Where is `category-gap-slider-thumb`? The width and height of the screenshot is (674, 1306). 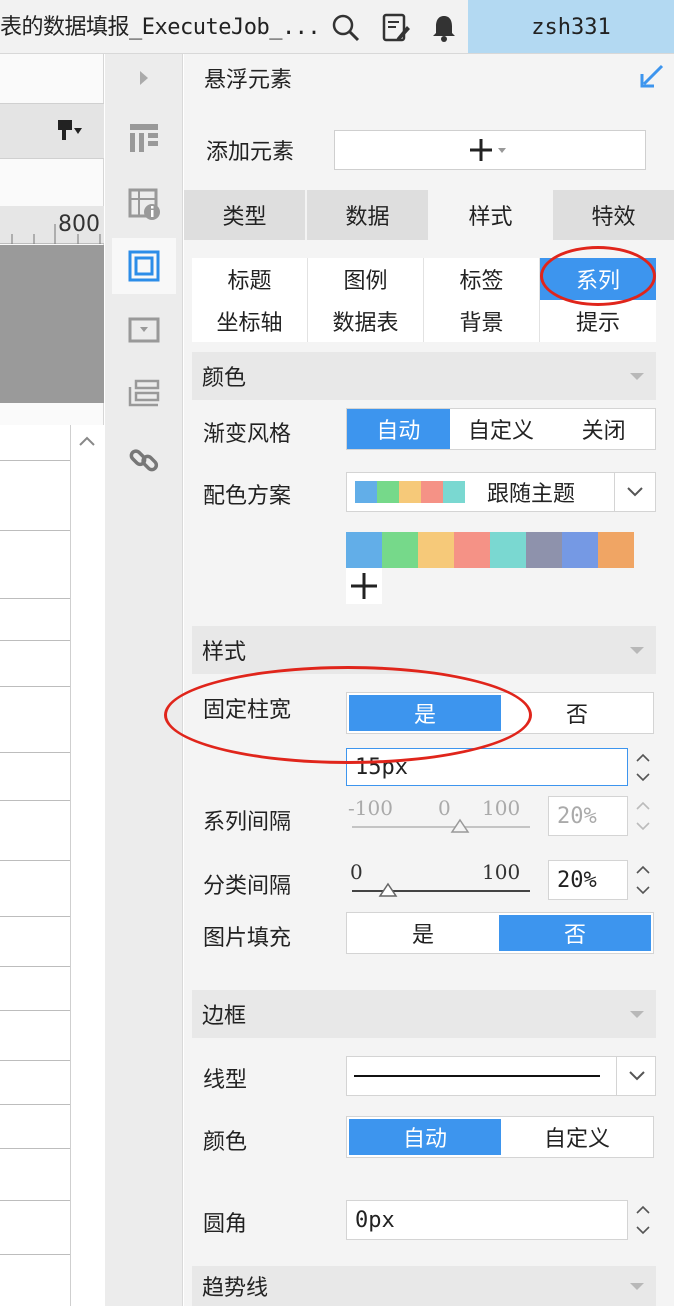 category-gap-slider-thumb is located at coordinates (388, 890).